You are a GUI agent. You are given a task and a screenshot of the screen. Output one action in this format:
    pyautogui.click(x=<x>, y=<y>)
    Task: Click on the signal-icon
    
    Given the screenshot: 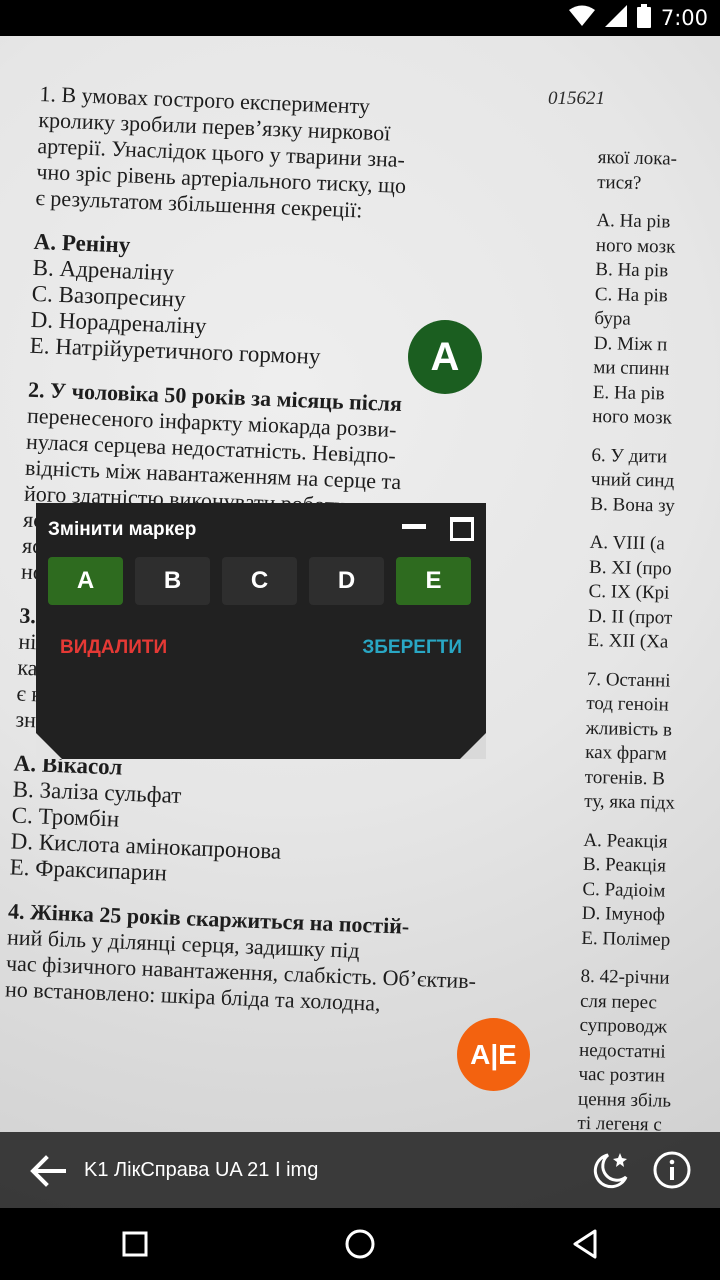 What is the action you would take?
    pyautogui.click(x=615, y=18)
    